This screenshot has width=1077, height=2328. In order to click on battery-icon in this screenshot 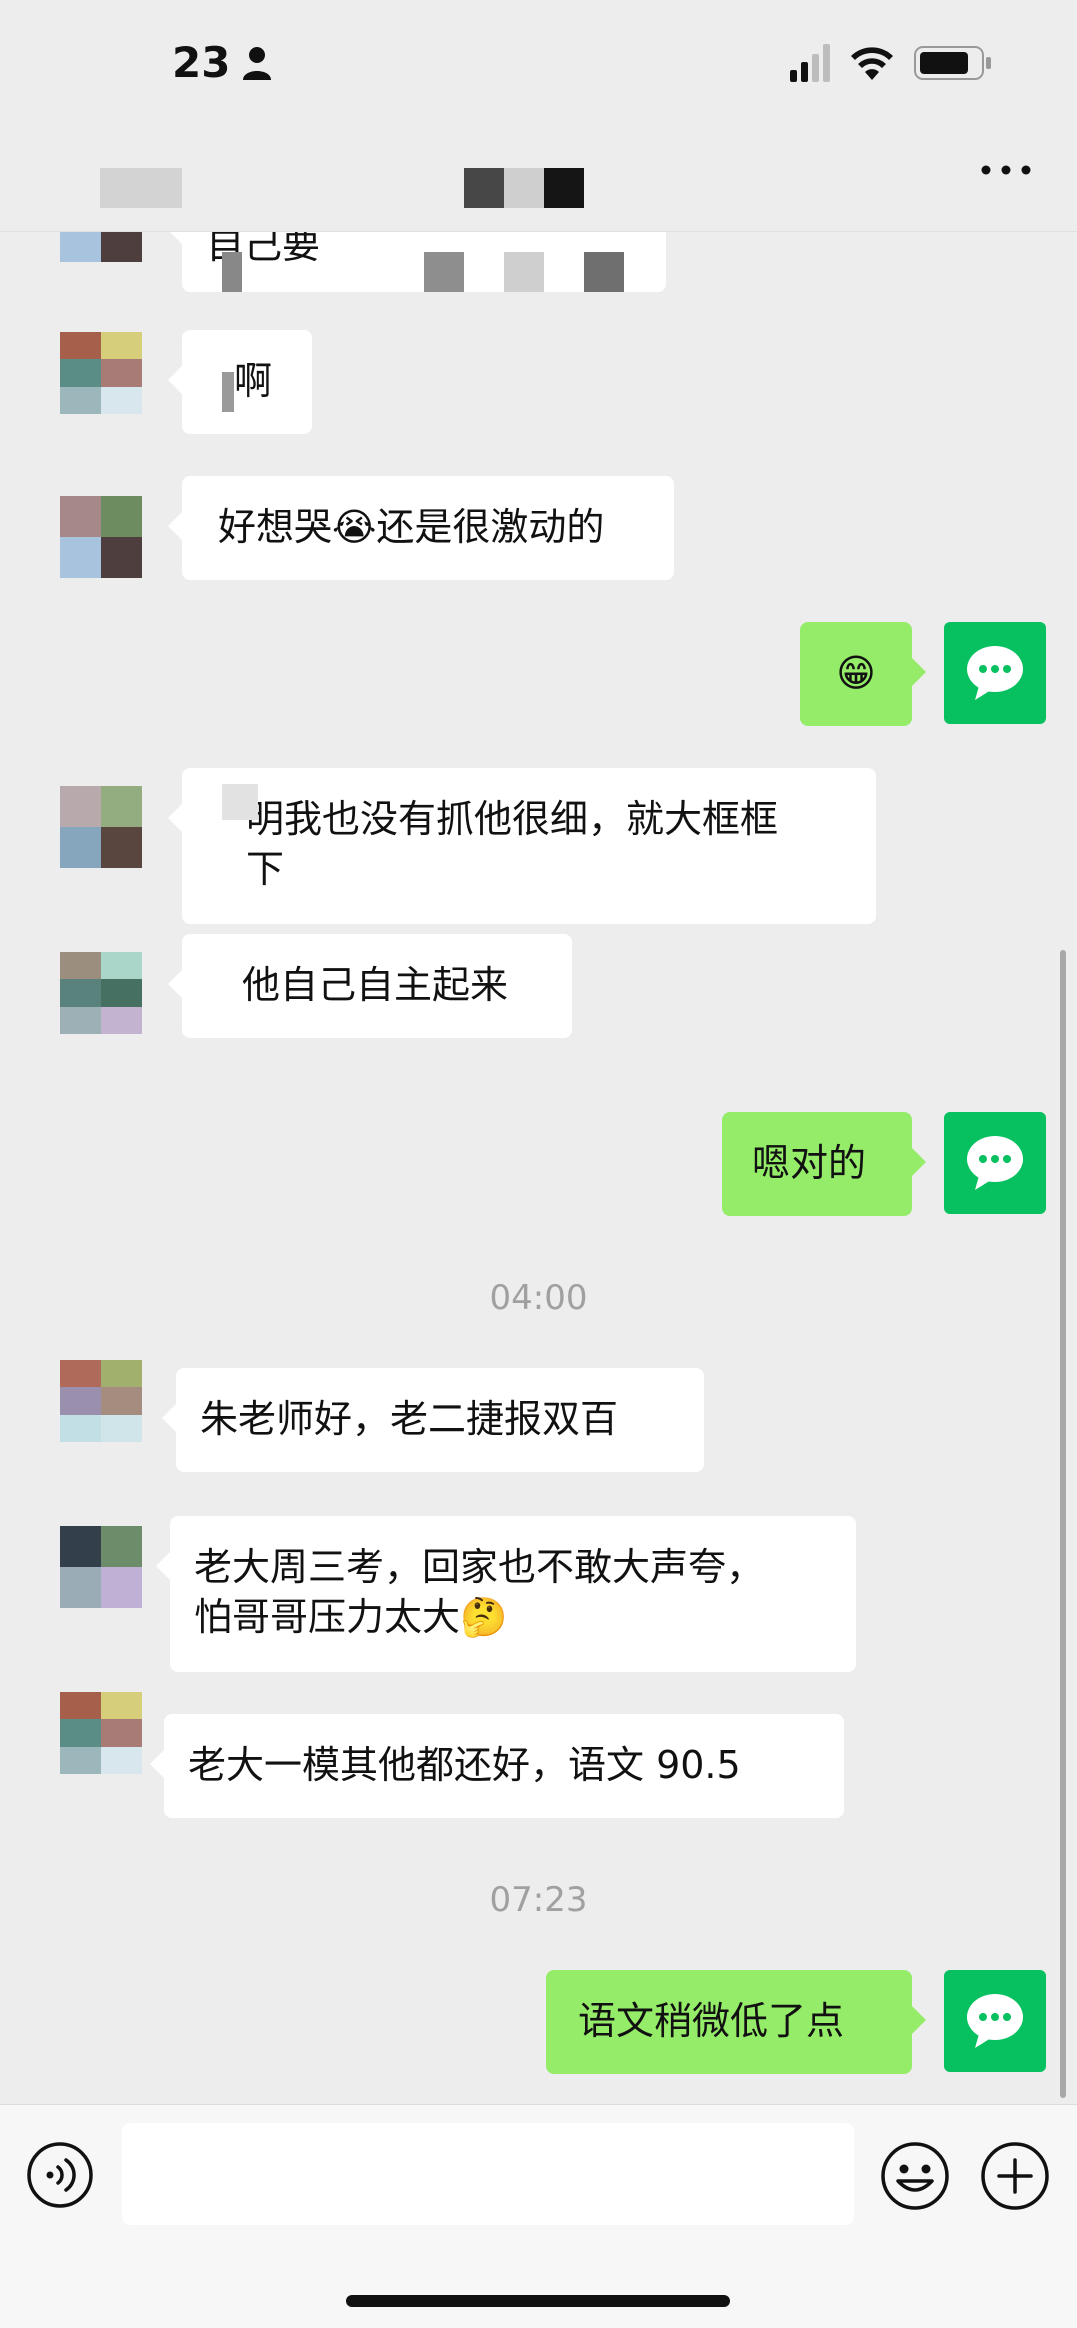, I will do `click(952, 63)`.